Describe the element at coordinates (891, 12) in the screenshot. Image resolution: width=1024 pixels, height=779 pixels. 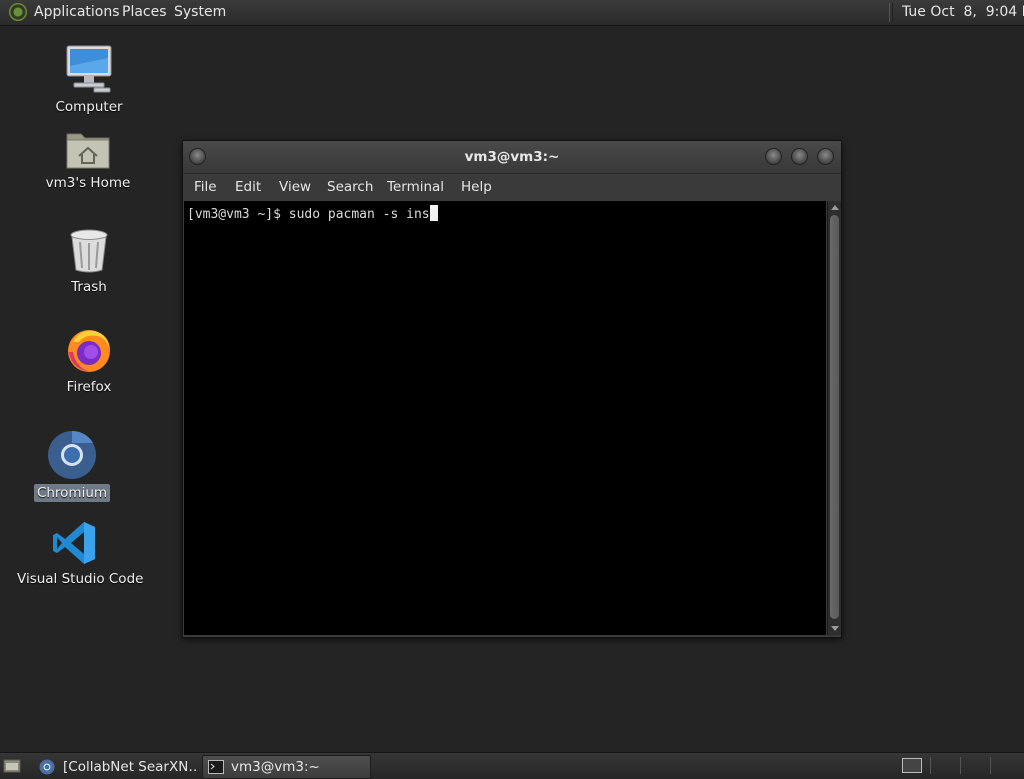
I see `panel-separator` at that location.